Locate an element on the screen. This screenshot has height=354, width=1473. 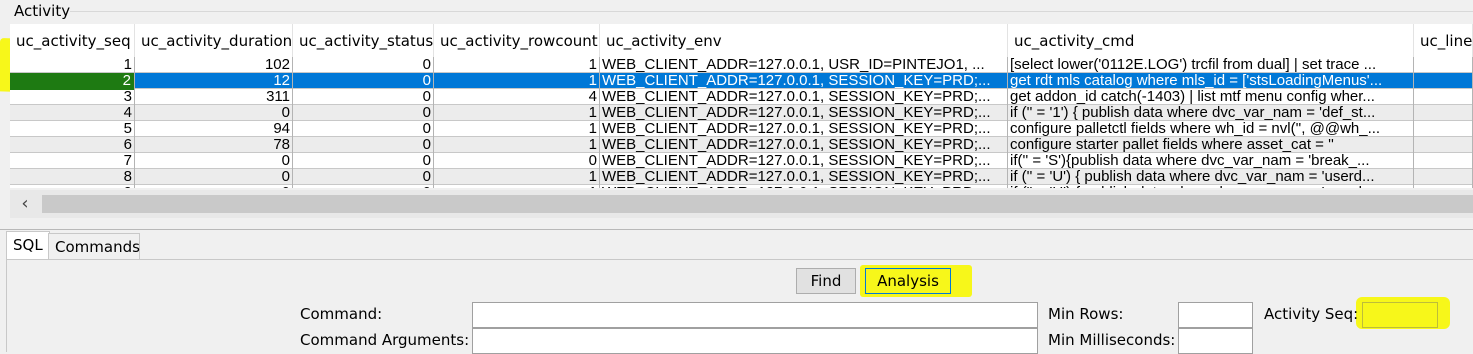
panel-separator is located at coordinates (736, 229).